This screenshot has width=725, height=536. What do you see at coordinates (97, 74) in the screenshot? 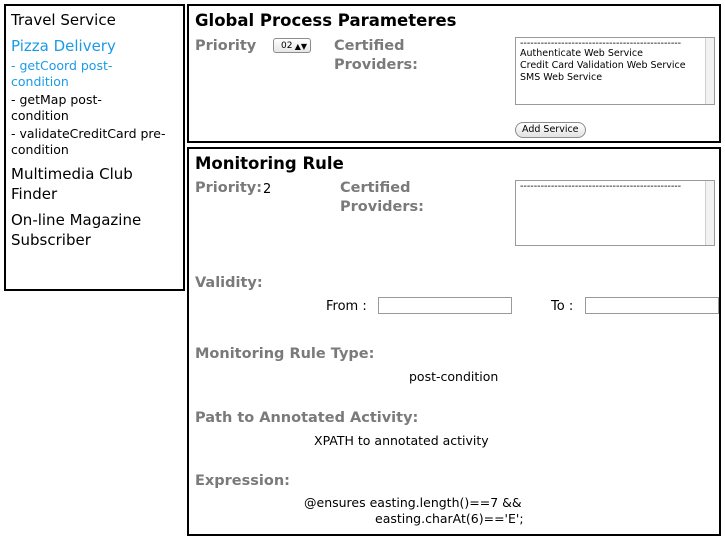
I see `sidebar-subitem-getcoord: - getCoord post-condition` at bounding box center [97, 74].